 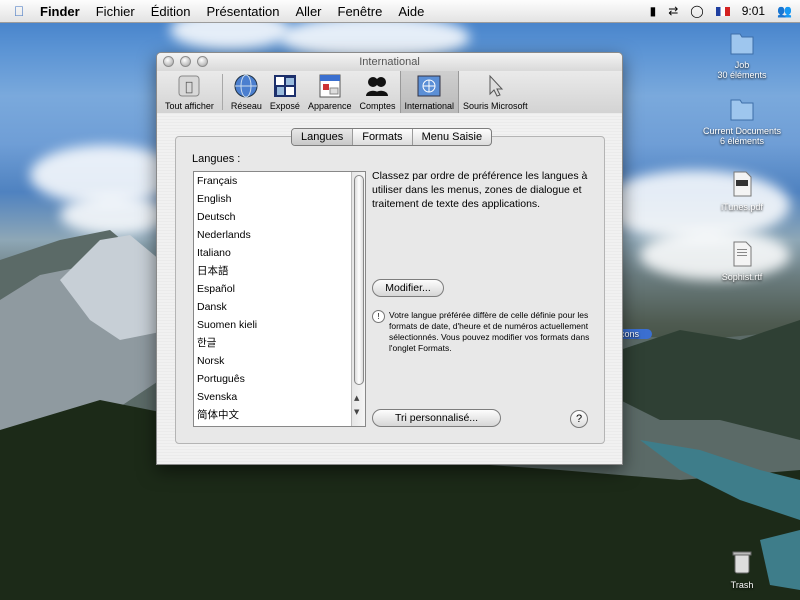 I want to click on window-title: International, so click(x=389, y=62).